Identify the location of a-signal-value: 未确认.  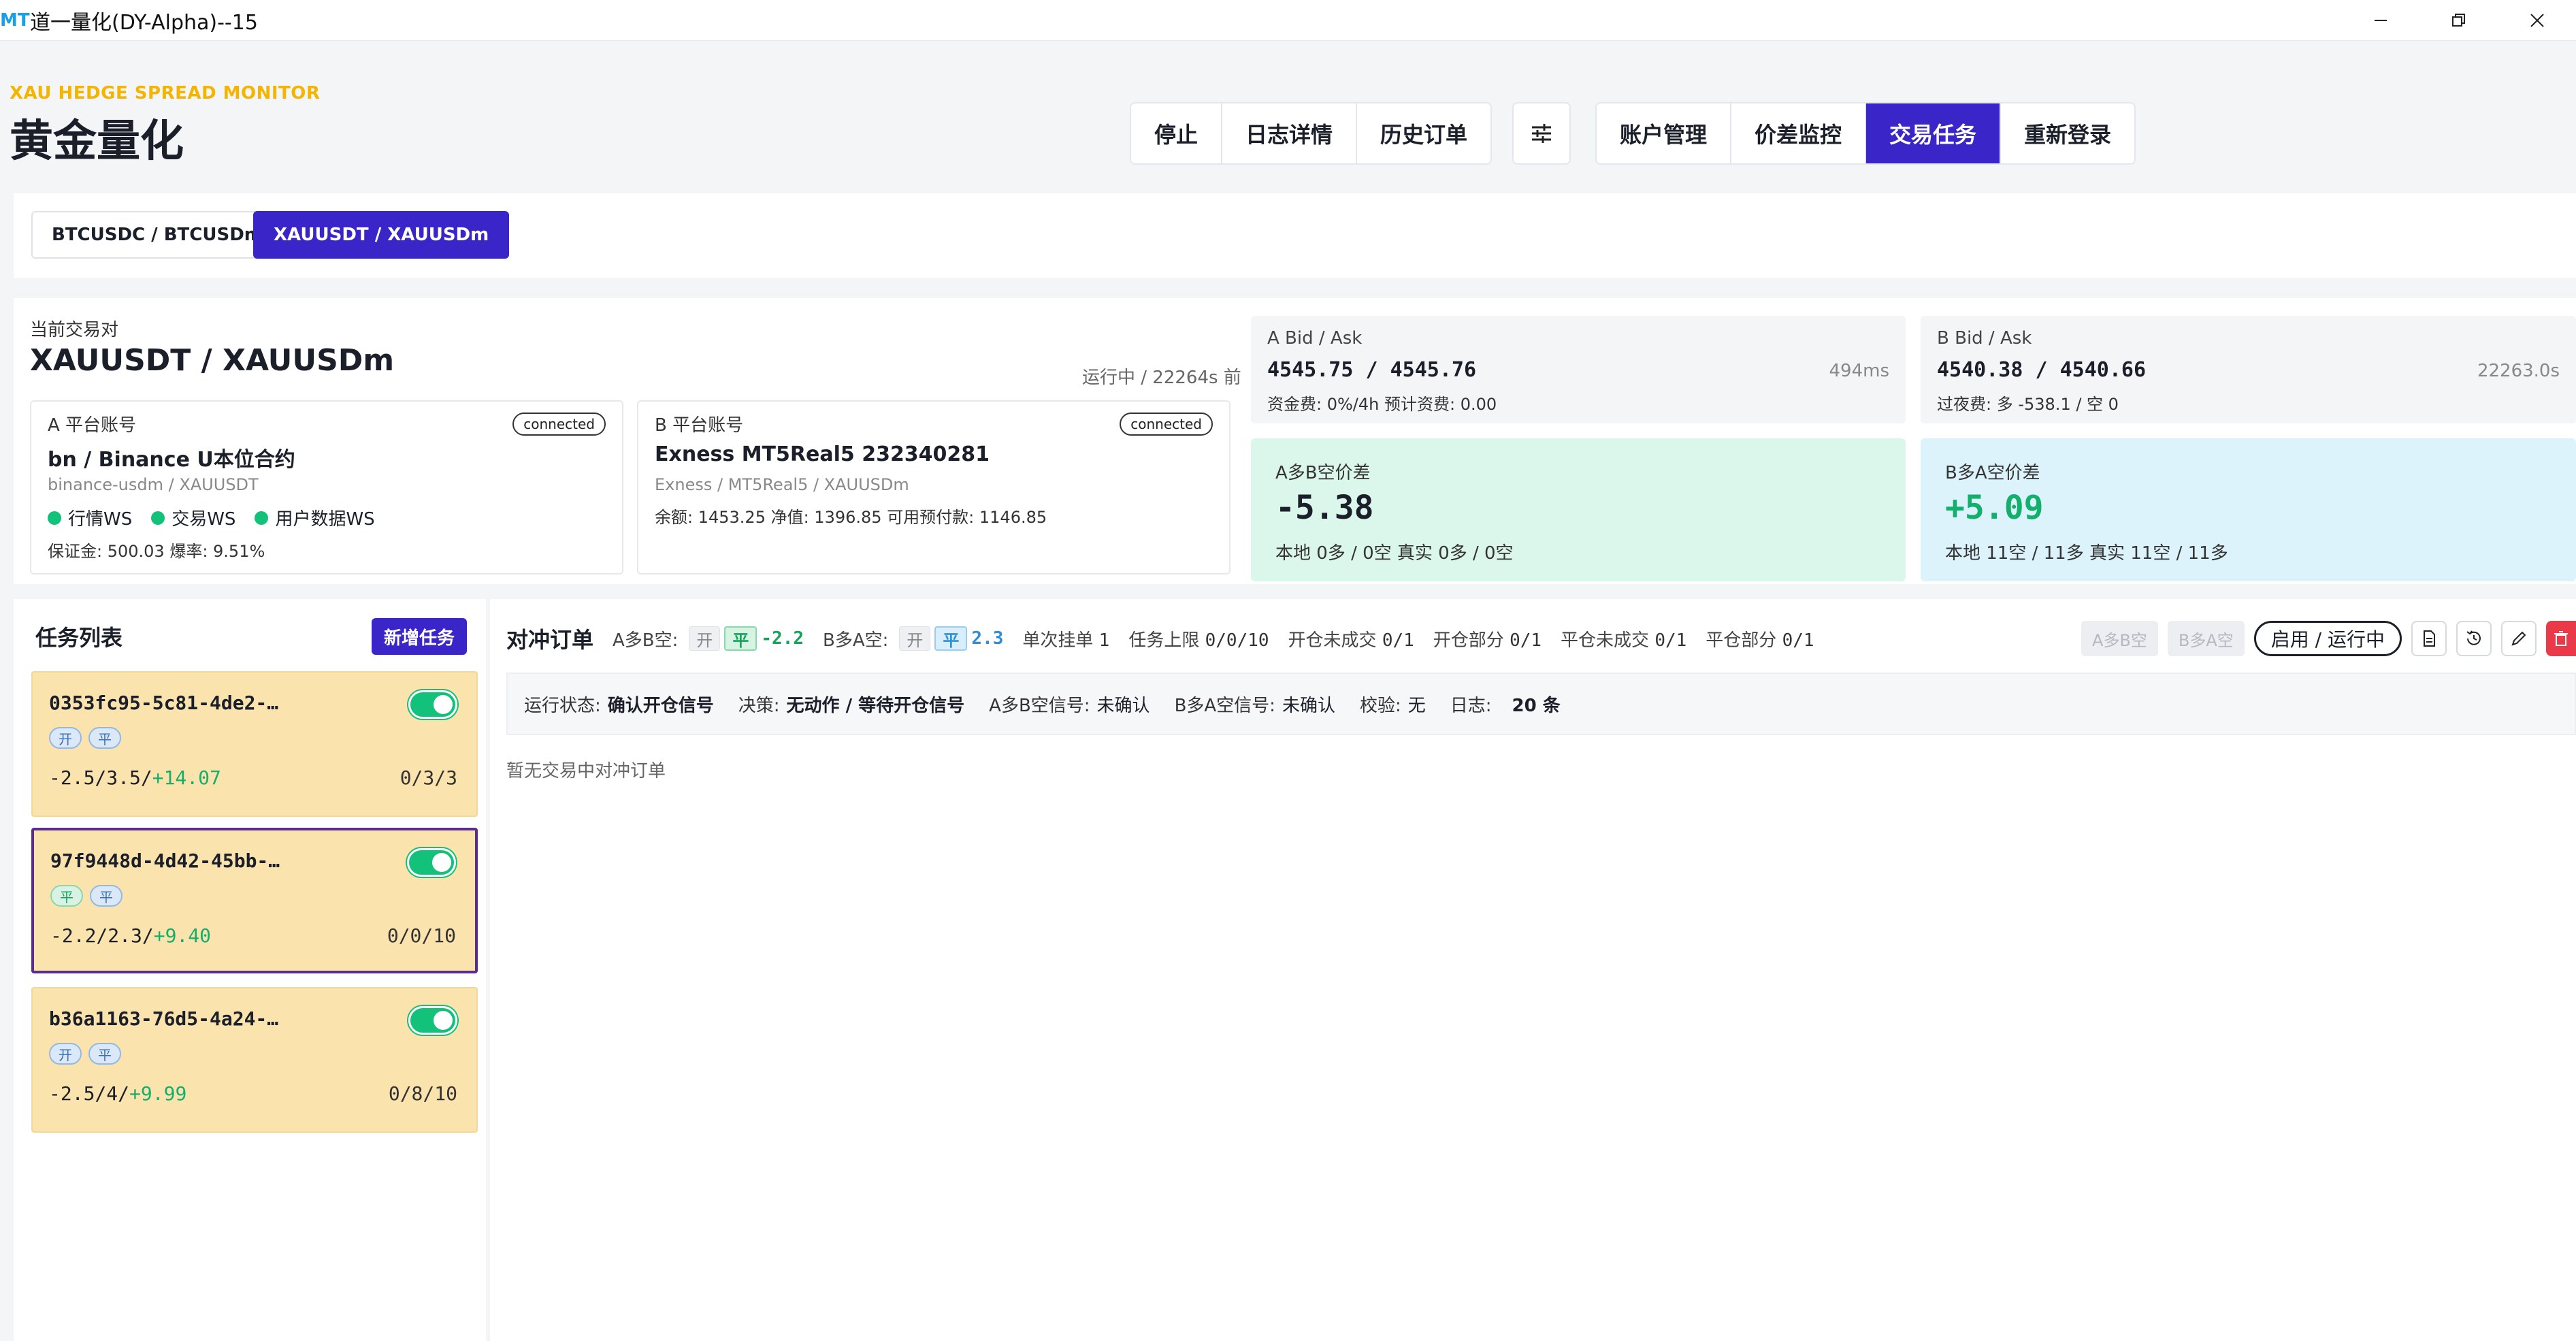
(1123, 705).